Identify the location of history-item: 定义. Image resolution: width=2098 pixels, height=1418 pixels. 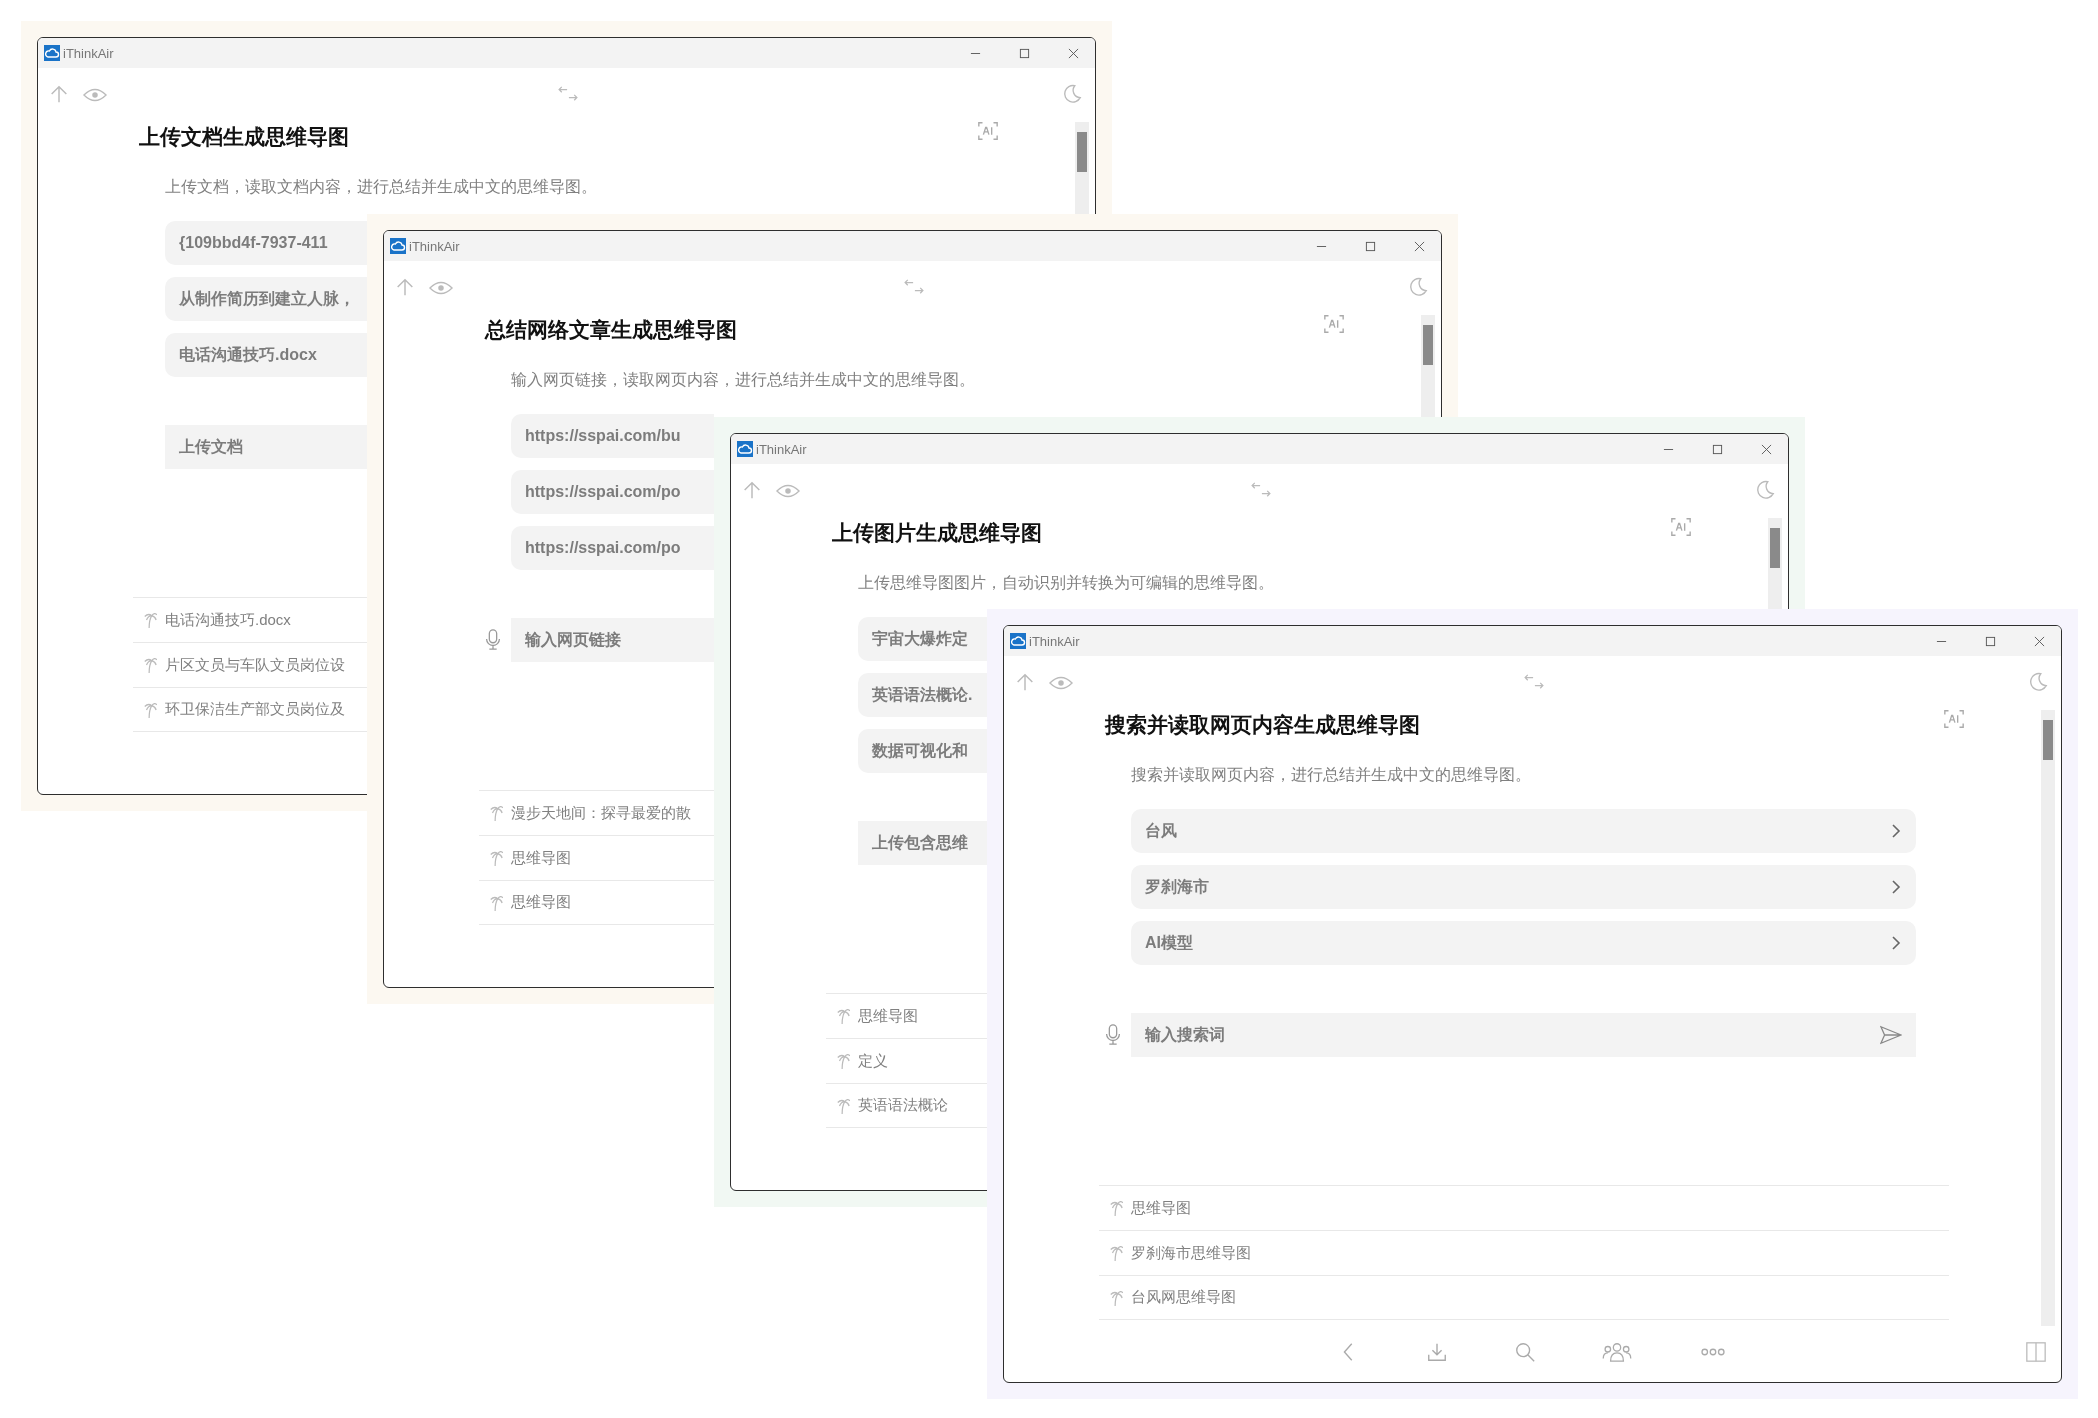
(873, 1061).